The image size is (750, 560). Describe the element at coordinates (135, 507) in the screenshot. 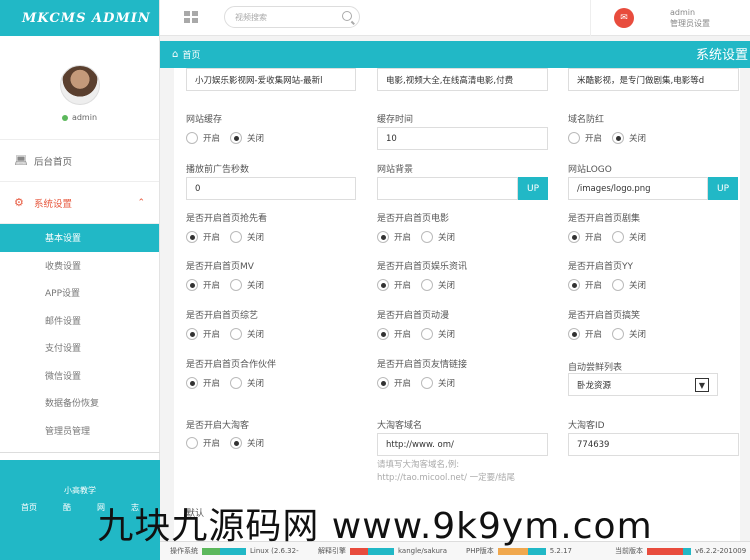

I see `footer-link: 志` at that location.